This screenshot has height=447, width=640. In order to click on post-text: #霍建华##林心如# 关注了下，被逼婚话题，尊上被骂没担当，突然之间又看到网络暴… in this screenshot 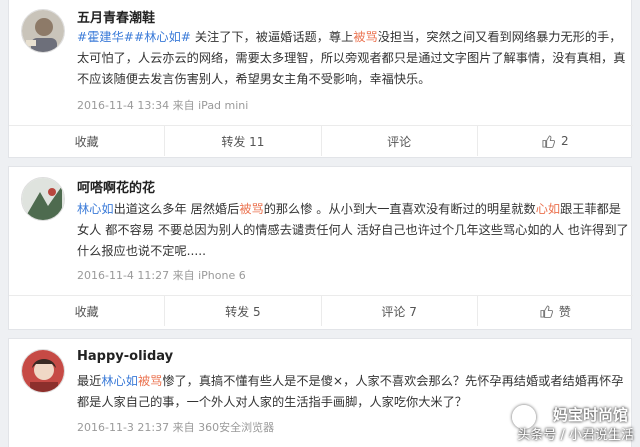, I will do `click(353, 58)`.